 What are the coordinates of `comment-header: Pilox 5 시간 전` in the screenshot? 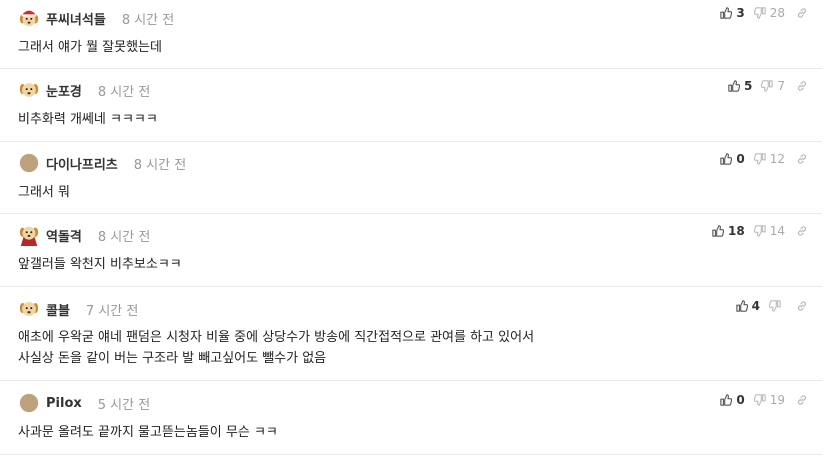 It's located at (84, 403).